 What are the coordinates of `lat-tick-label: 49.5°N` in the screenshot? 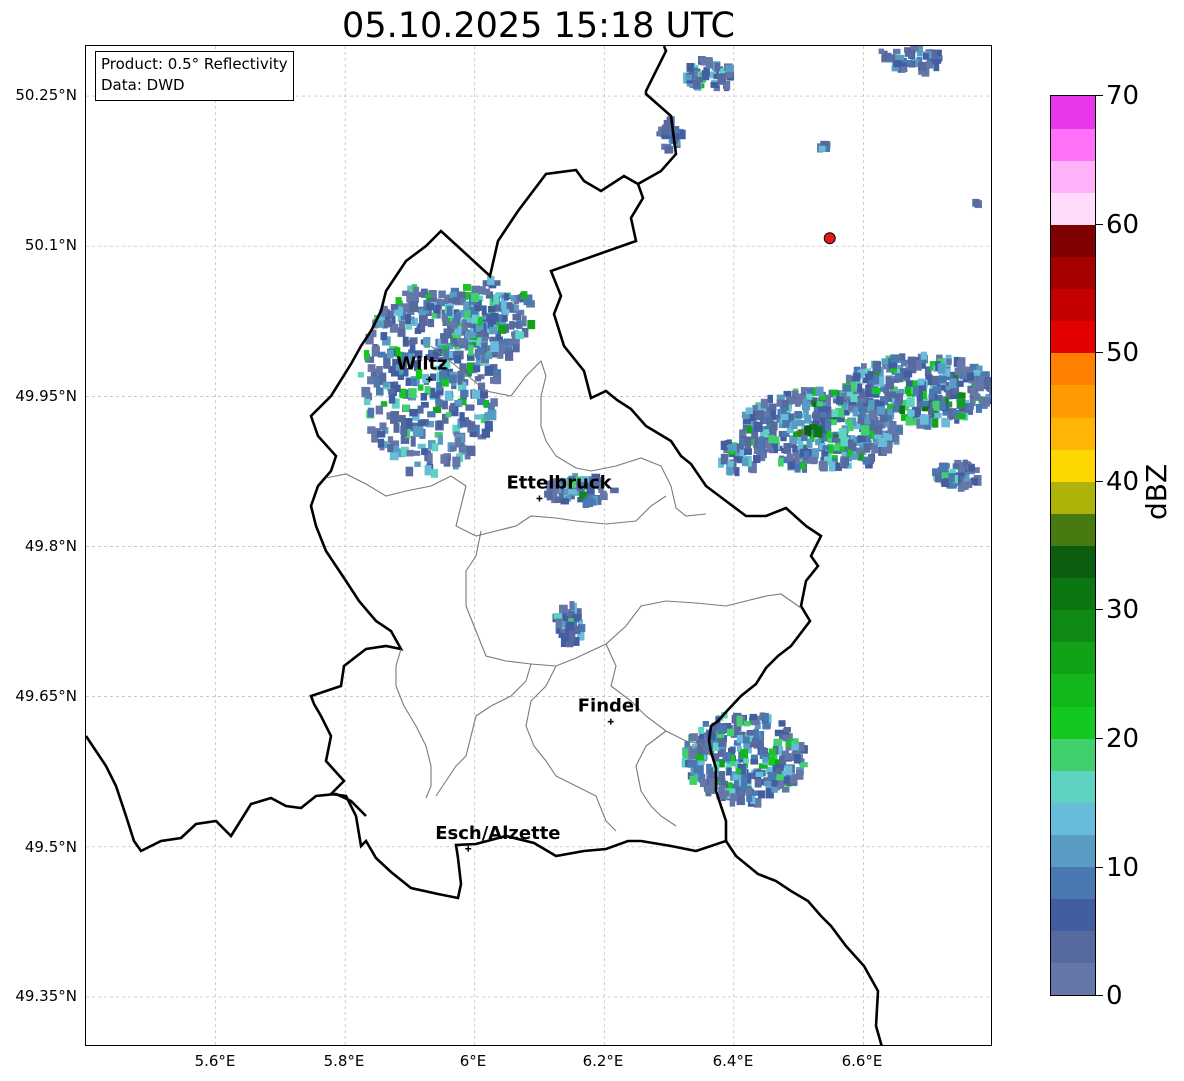 It's located at (50, 847).